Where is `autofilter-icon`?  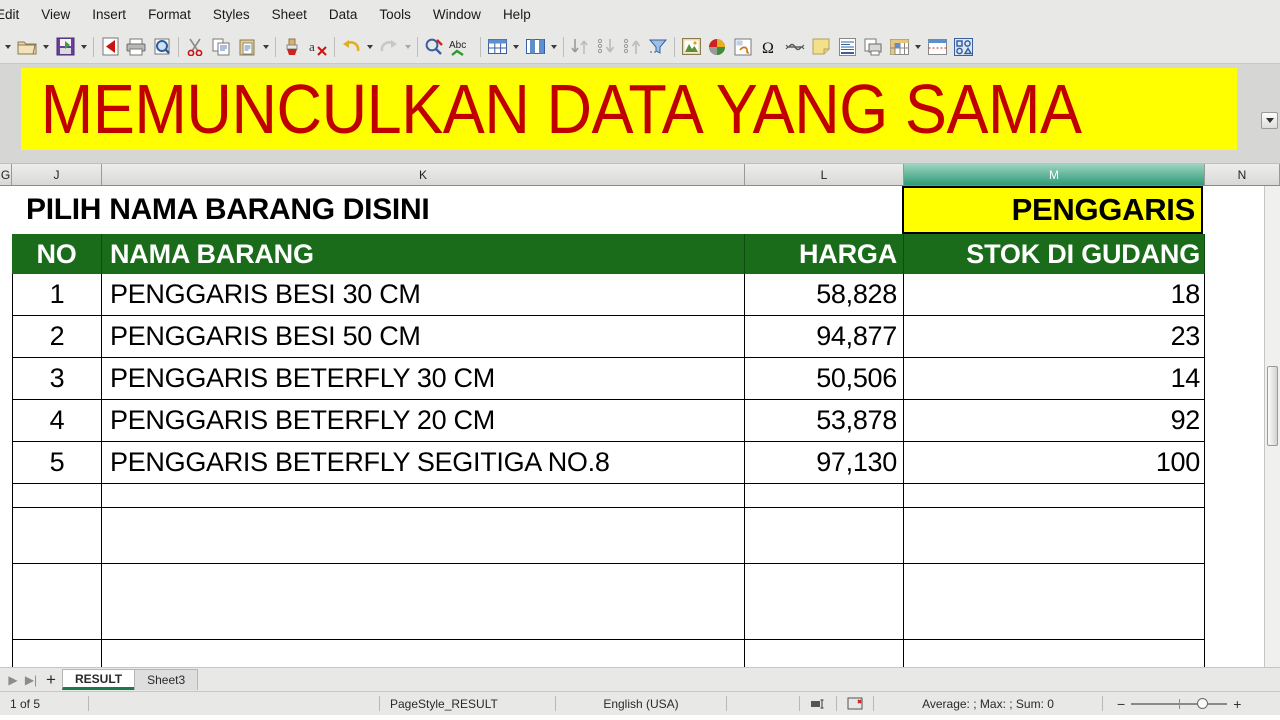
autofilter-icon is located at coordinates (658, 47).